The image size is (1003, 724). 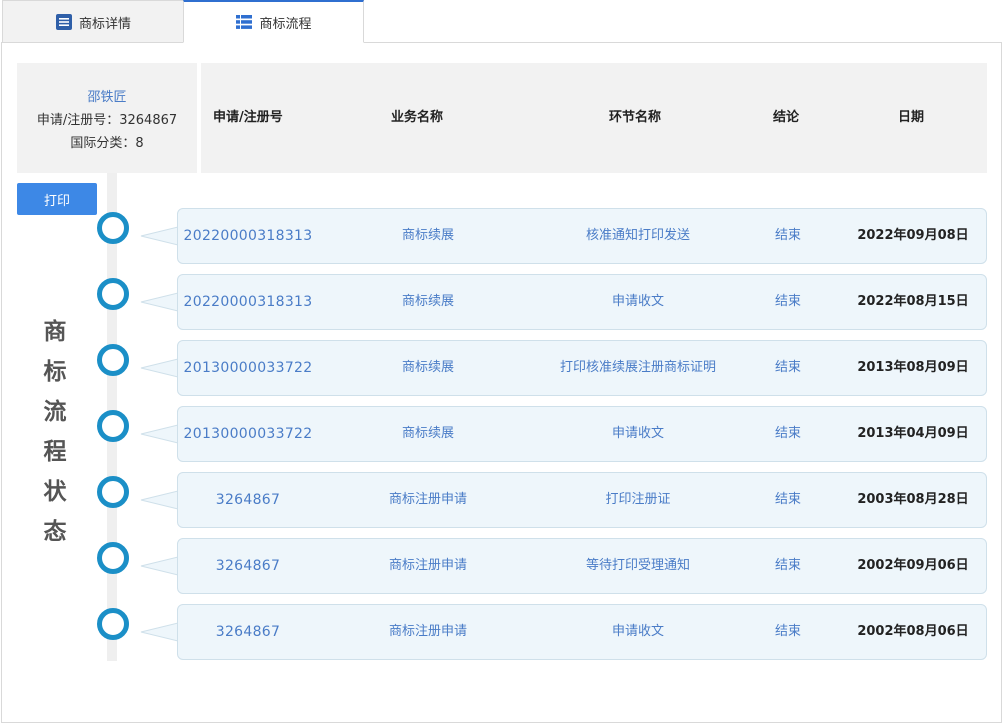 I want to click on table-list-icon, so click(x=244, y=22).